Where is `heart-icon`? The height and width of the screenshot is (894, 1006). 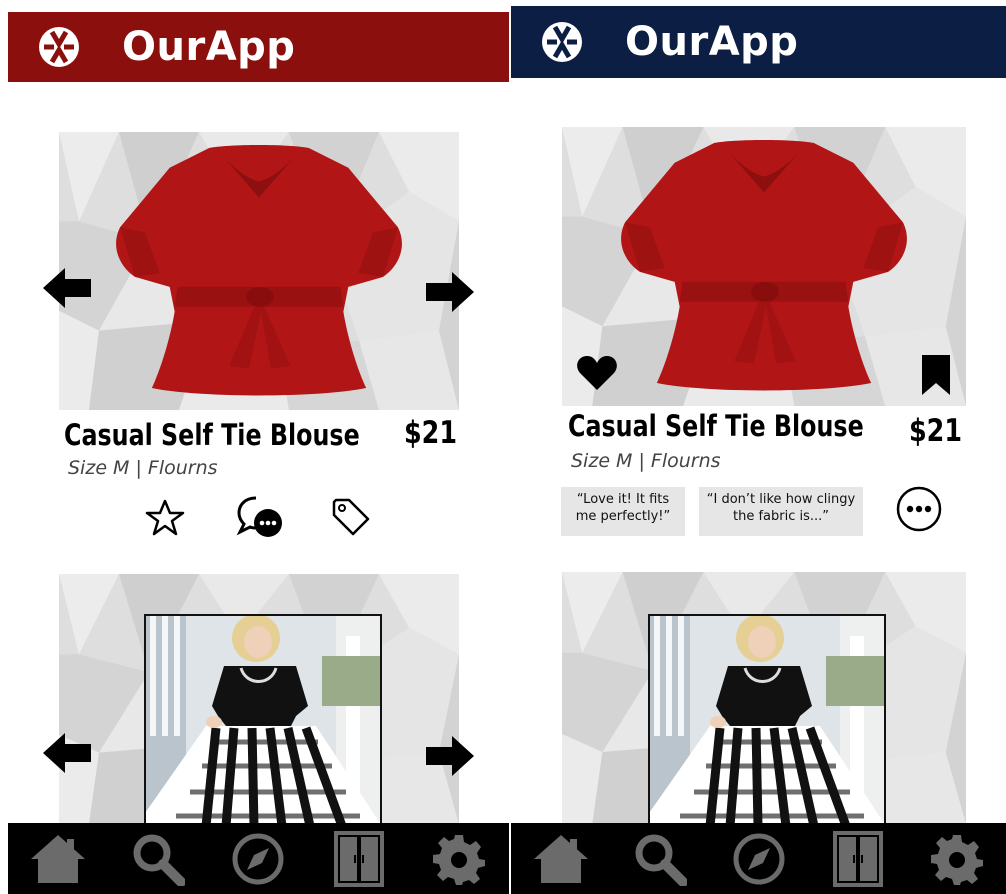 heart-icon is located at coordinates (597, 373).